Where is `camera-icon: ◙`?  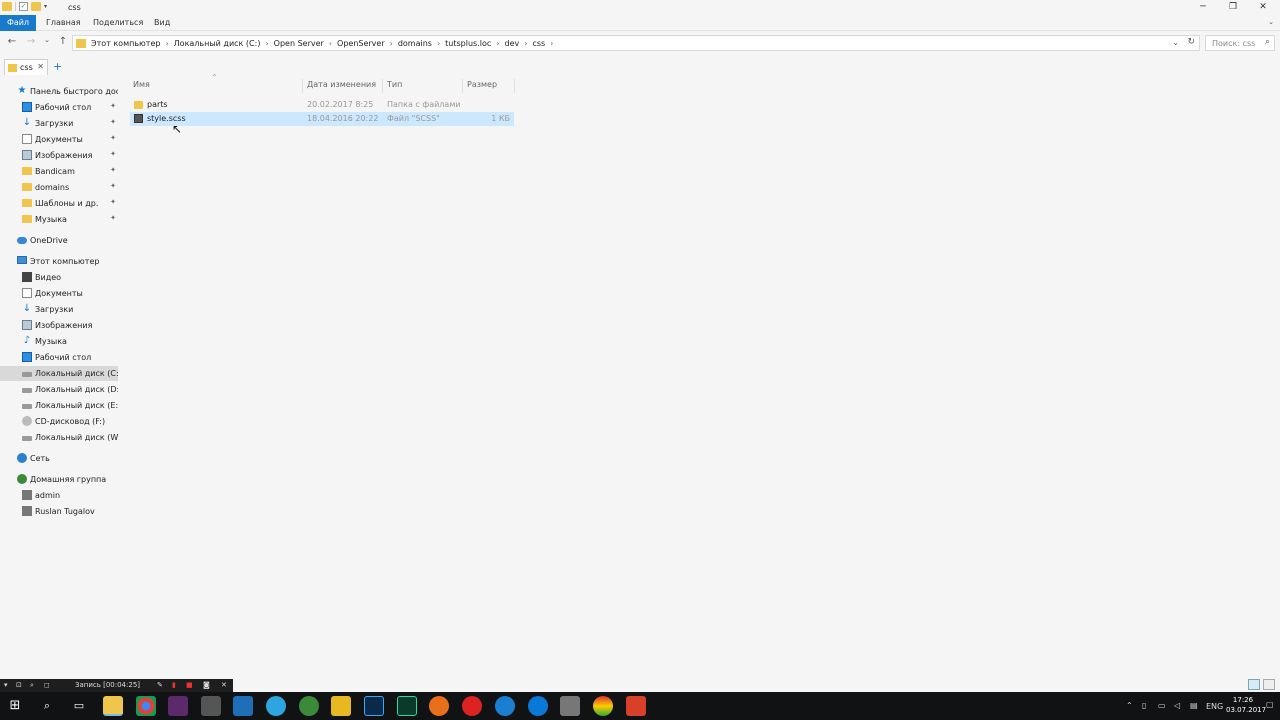 camera-icon: ◙ is located at coordinates (206, 685).